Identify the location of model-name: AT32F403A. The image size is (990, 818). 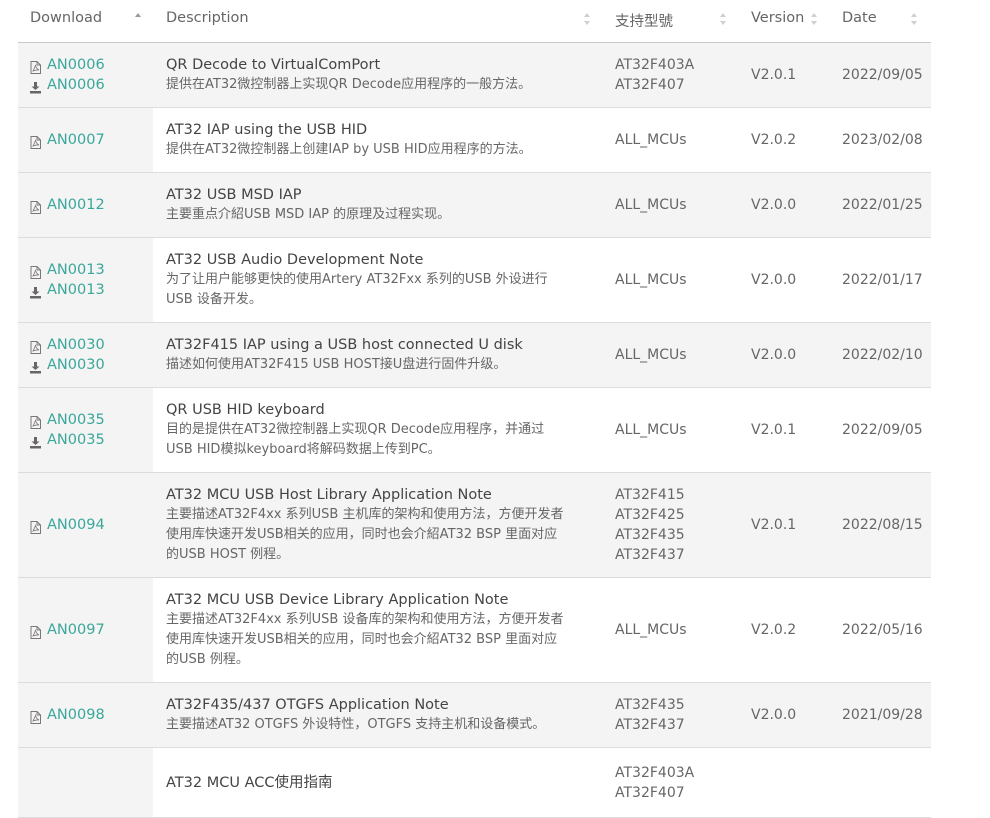
(655, 65).